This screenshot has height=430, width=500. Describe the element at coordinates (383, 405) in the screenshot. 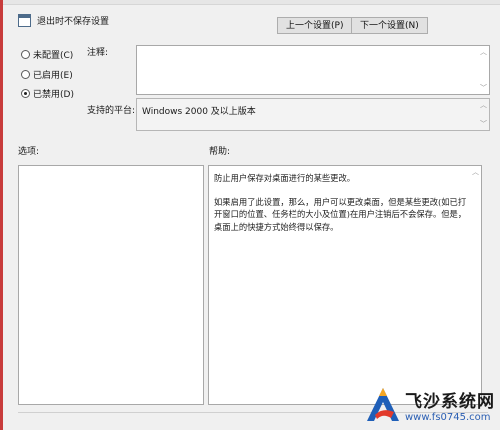

I see `site-logo-icon` at that location.